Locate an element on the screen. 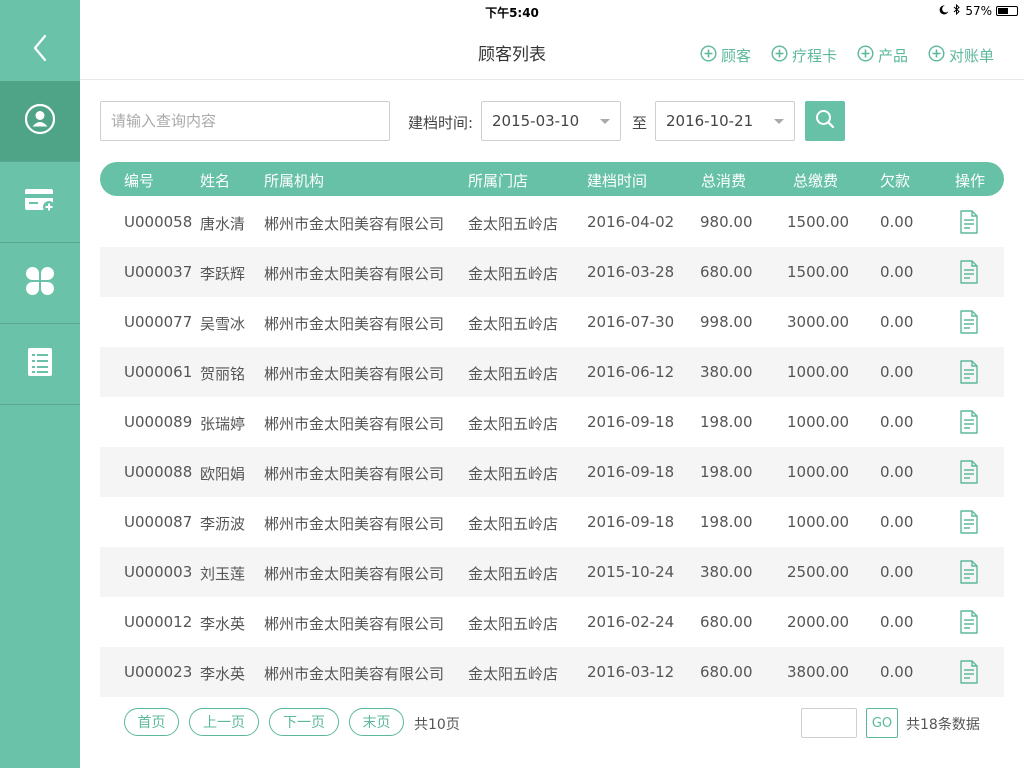 This screenshot has height=768, width=1024. cell-name: 刘玉莲 is located at coordinates (223, 574).